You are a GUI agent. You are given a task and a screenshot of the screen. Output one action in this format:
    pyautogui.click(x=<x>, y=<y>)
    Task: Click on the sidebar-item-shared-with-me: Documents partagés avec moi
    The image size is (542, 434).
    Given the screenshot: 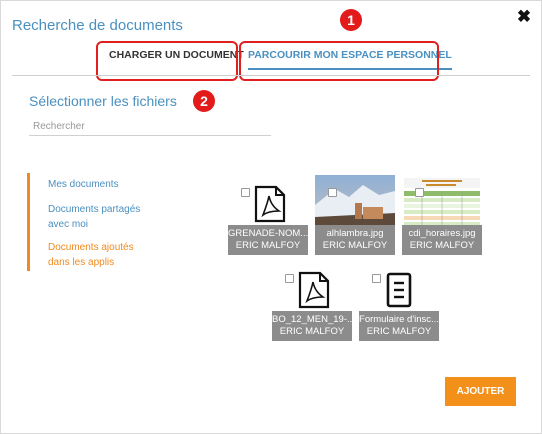 What is the action you would take?
    pyautogui.click(x=103, y=217)
    